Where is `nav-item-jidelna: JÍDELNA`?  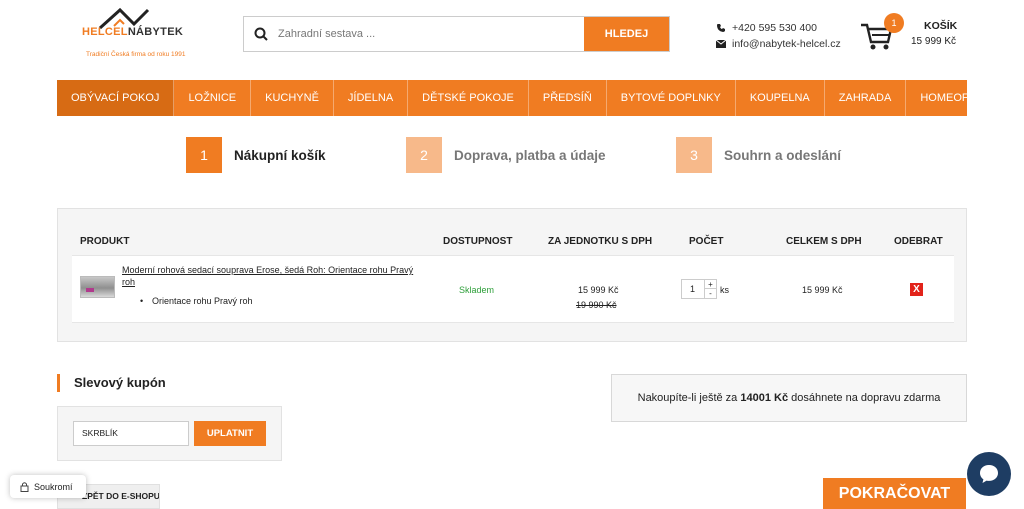 nav-item-jidelna: JÍDELNA is located at coordinates (371, 98).